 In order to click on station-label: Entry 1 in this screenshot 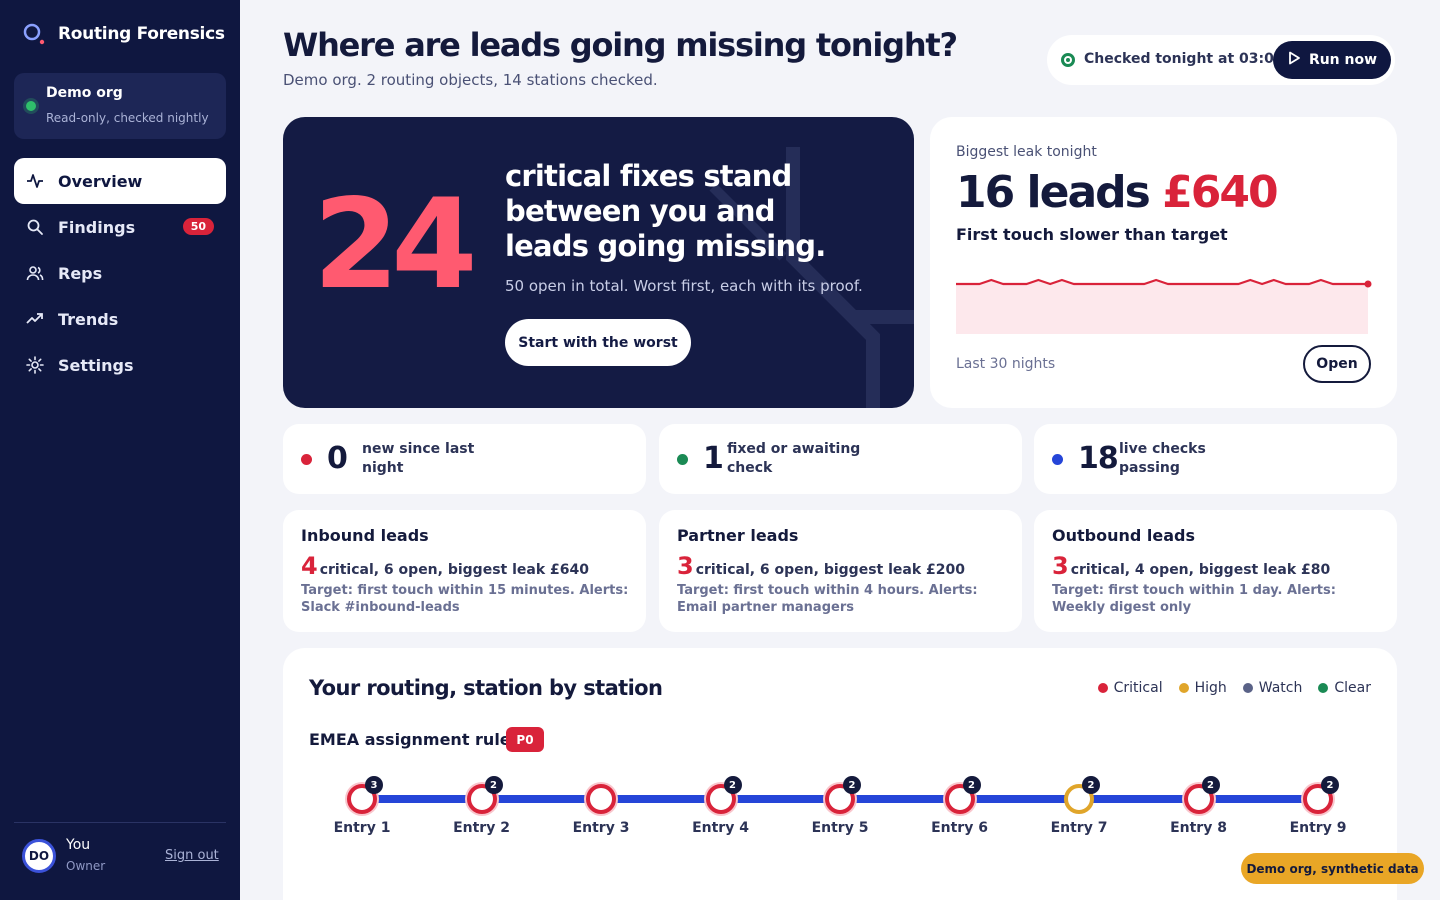, I will do `click(362, 828)`.